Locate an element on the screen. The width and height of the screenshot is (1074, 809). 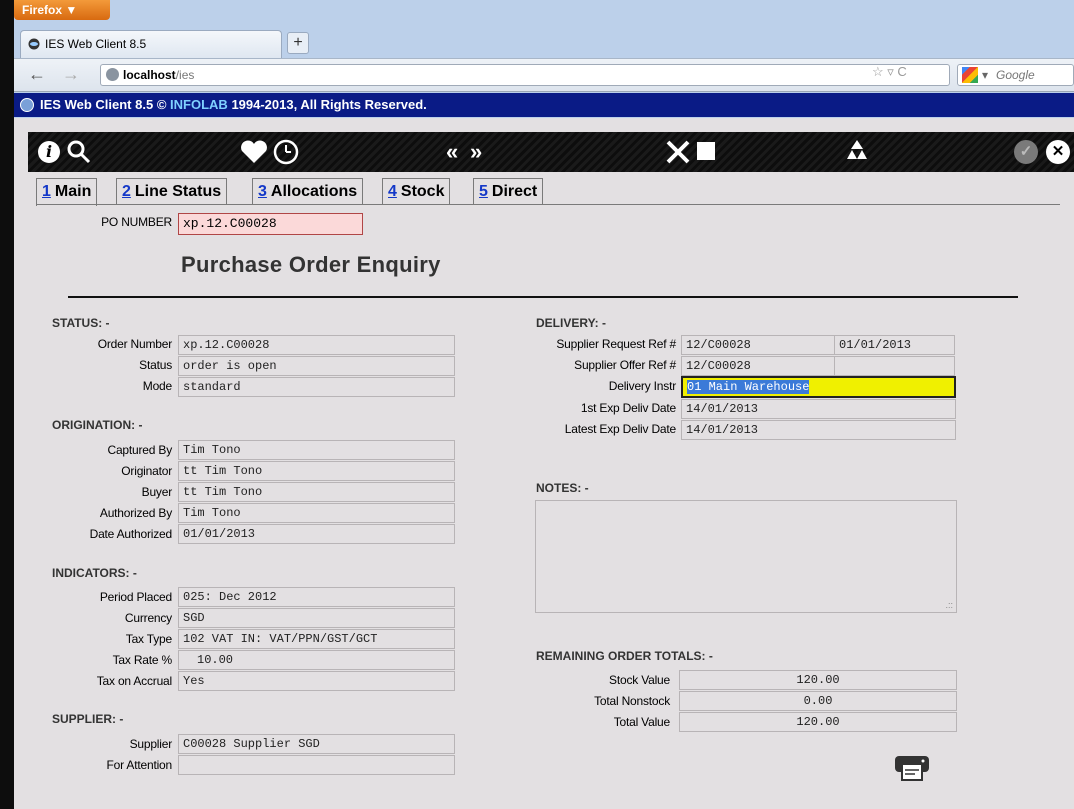
mode-field: standard is located at coordinates (316, 387).